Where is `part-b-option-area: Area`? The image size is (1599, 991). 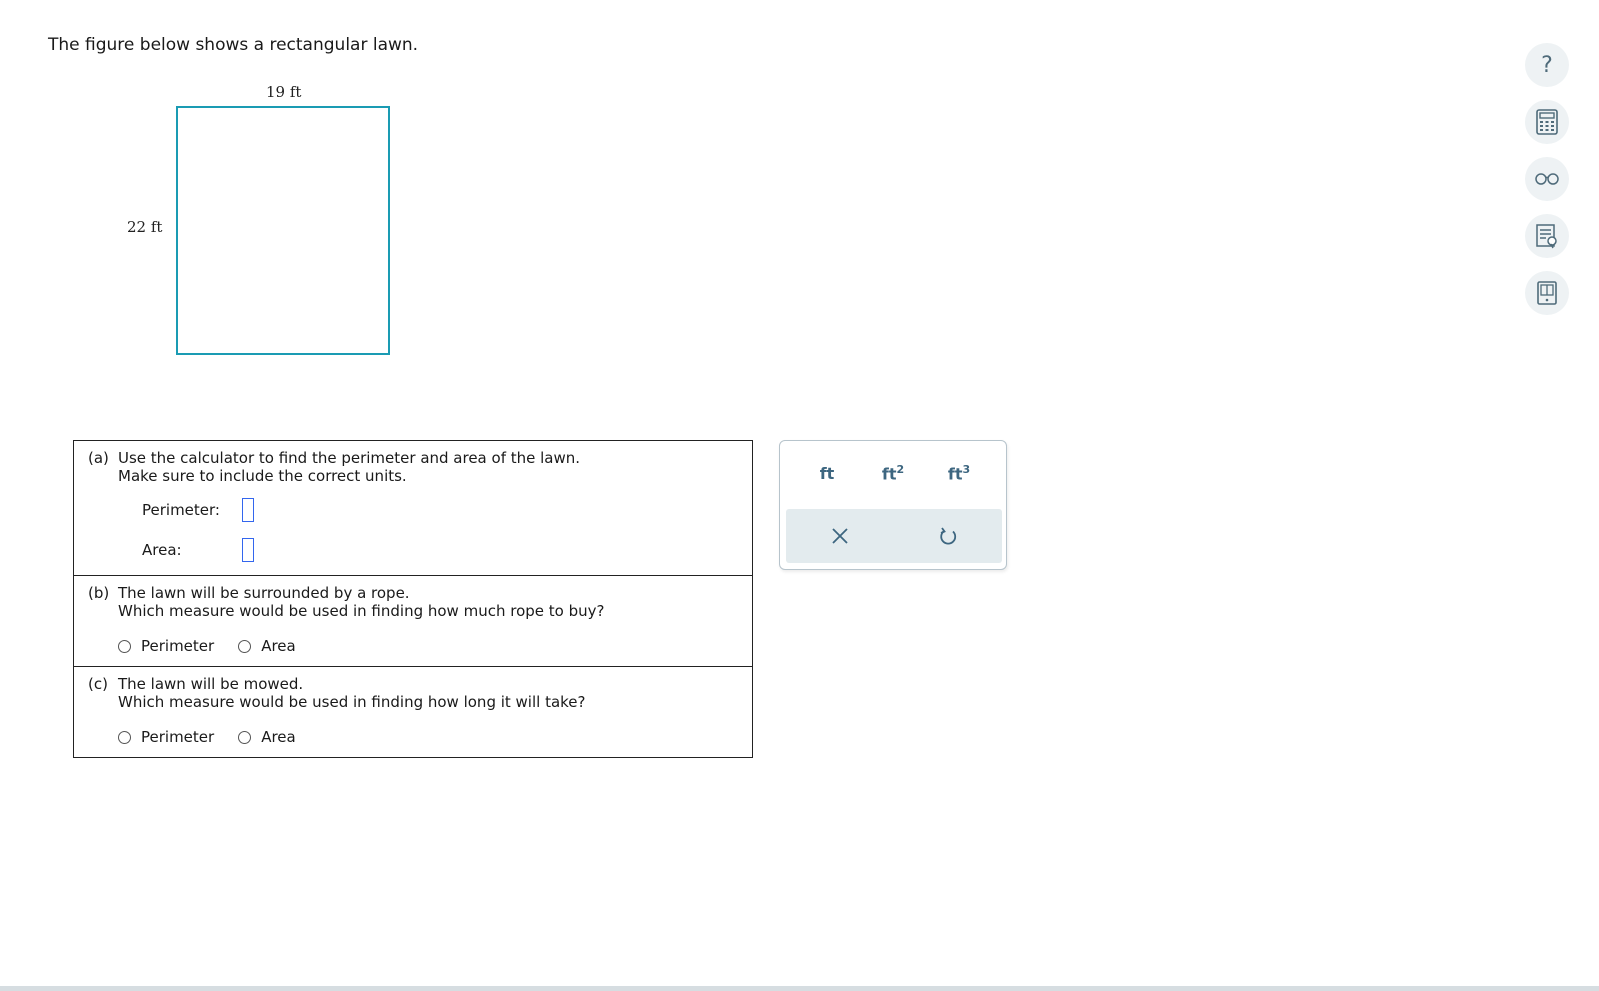
part-b-option-area: Area is located at coordinates (267, 646).